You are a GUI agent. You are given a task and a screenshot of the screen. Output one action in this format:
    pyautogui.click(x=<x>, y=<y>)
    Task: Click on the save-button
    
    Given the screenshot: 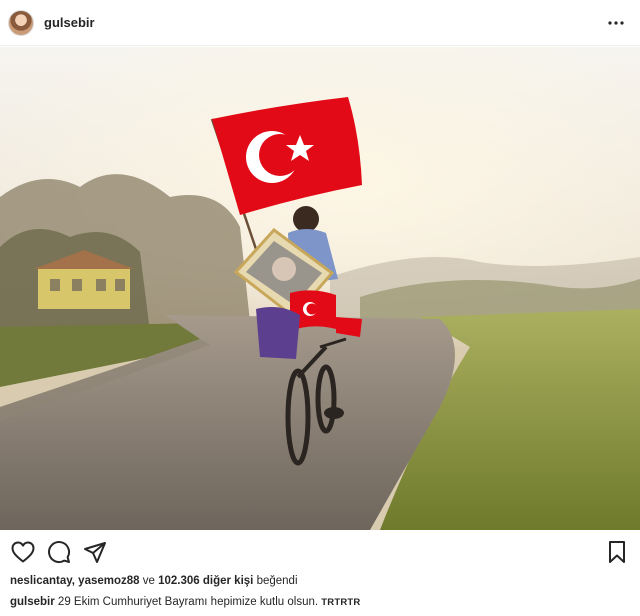 What is the action you would take?
    pyautogui.click(x=617, y=552)
    